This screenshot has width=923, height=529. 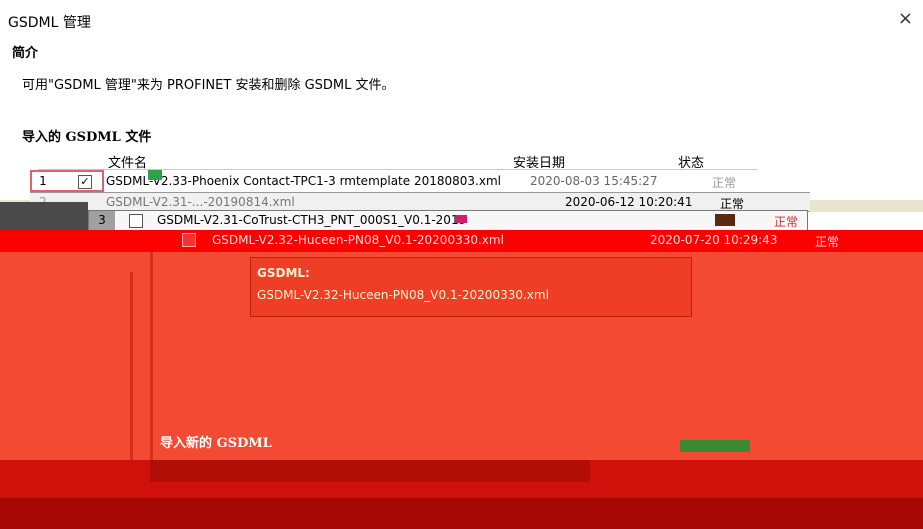 What do you see at coordinates (25, 53) in the screenshot?
I see `intro-heading: 简介` at bounding box center [25, 53].